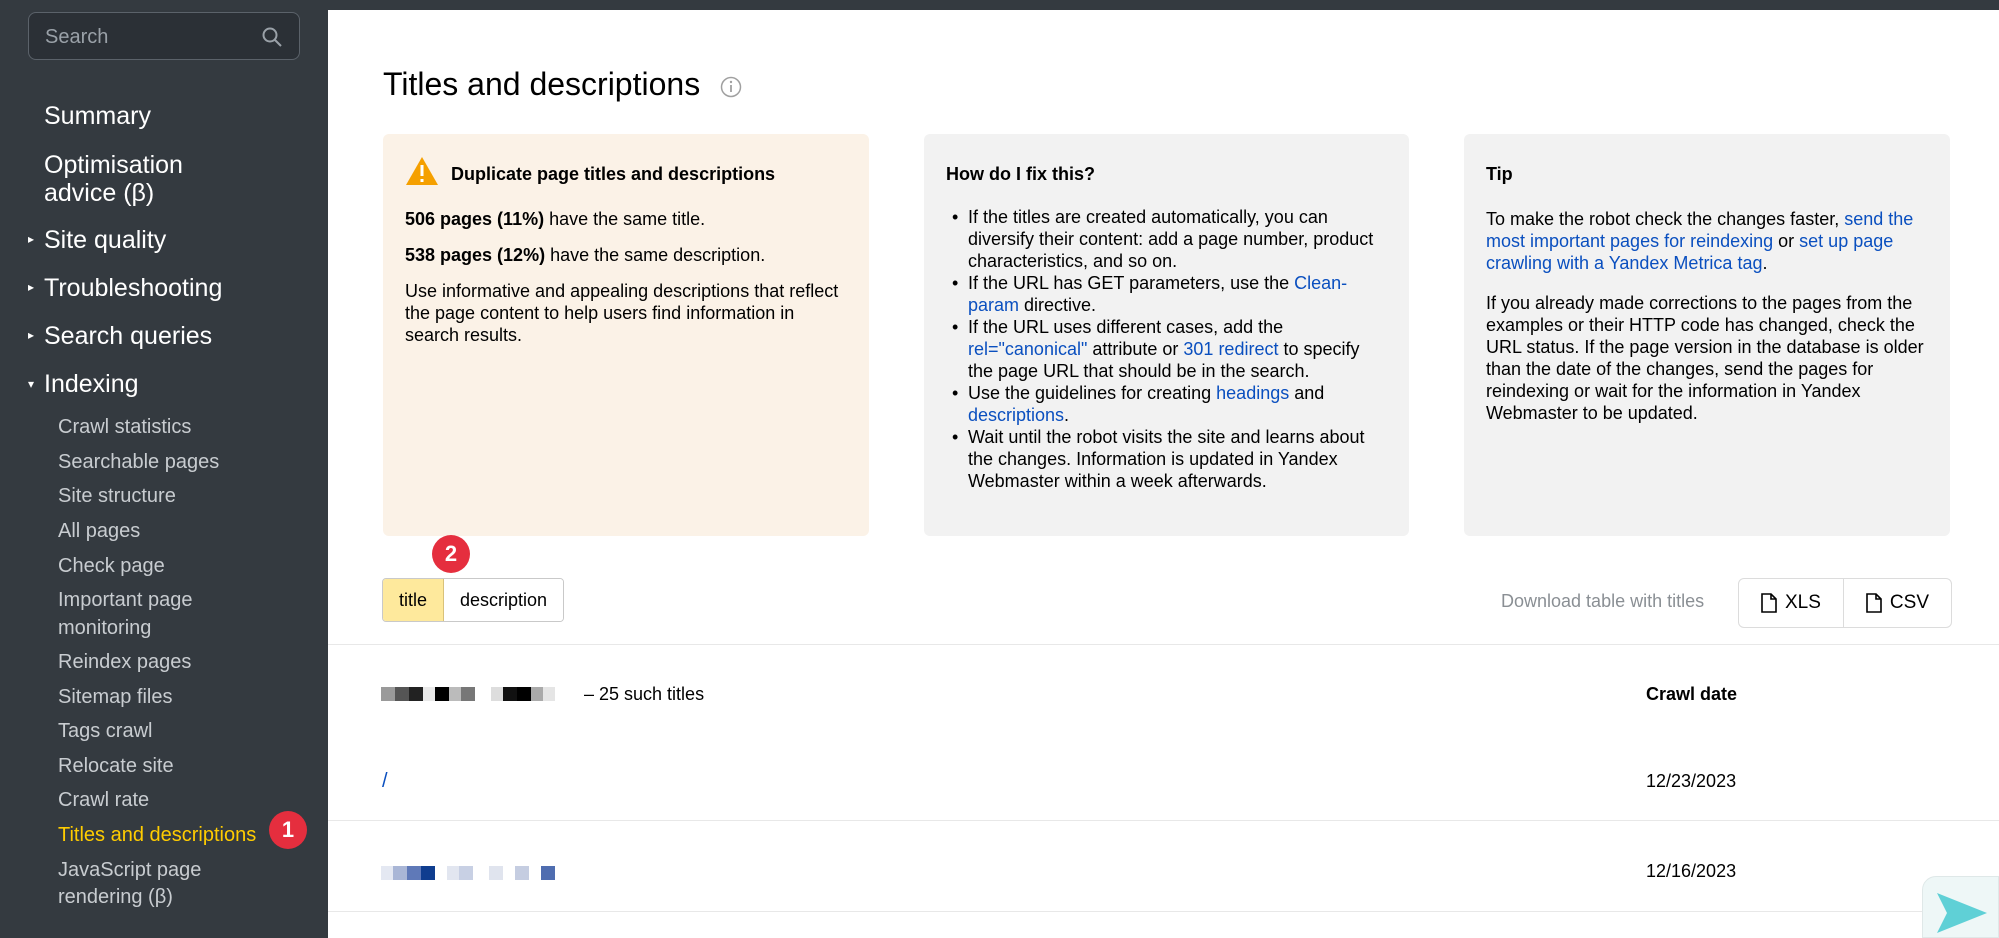  What do you see at coordinates (115, 697) in the screenshot?
I see `sidebar-item-sitemap-files: Sitemap files` at bounding box center [115, 697].